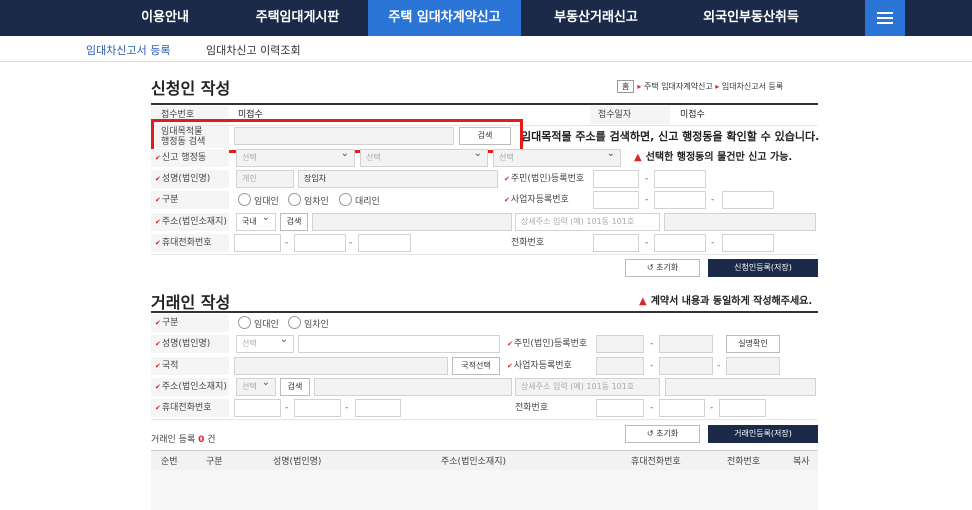 The width and height of the screenshot is (972, 510). I want to click on nav-item-guide: 이용안내, so click(165, 18).